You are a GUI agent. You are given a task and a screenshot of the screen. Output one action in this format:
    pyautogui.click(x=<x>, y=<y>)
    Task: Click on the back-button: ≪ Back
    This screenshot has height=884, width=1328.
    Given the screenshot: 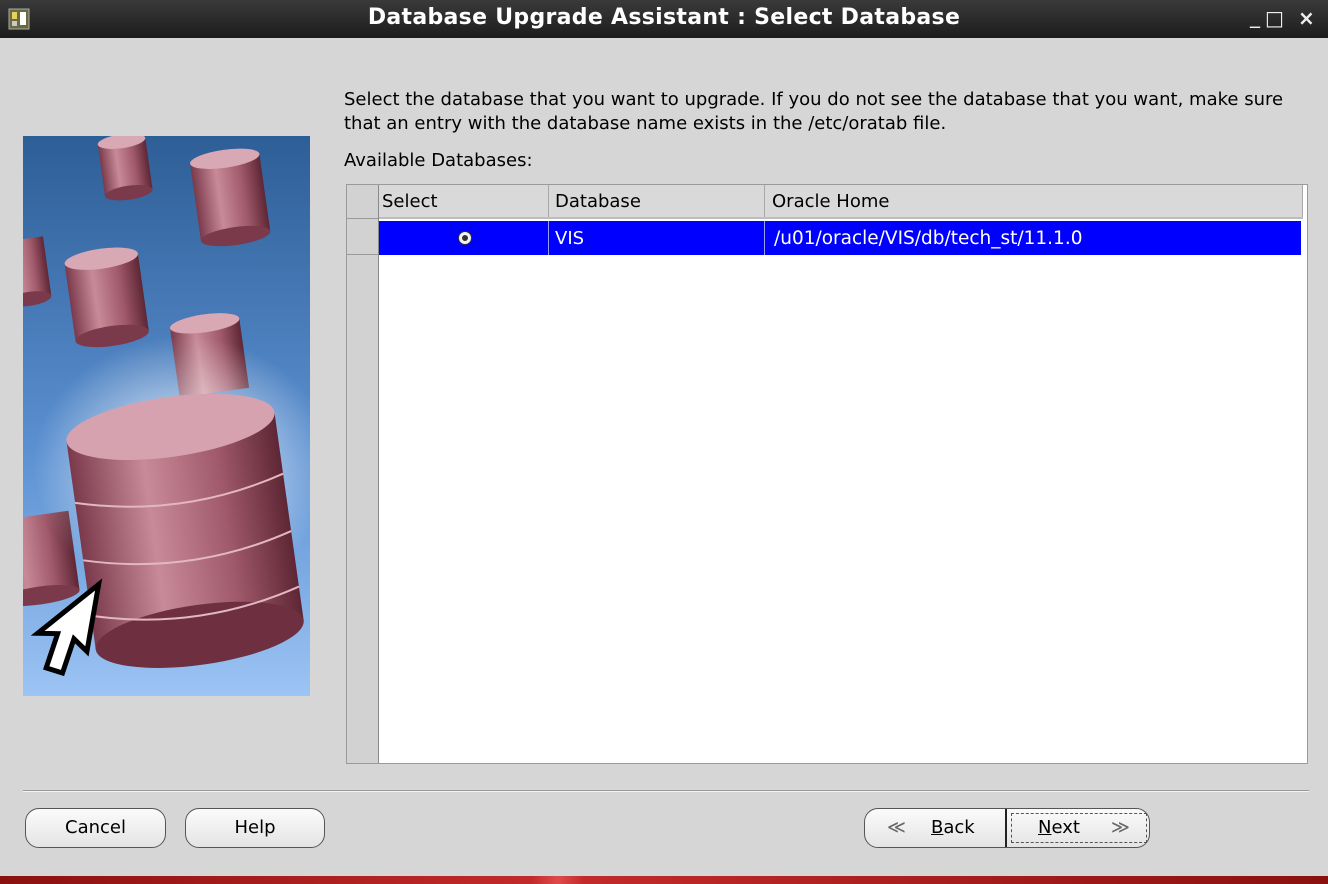 What is the action you would take?
    pyautogui.click(x=935, y=828)
    